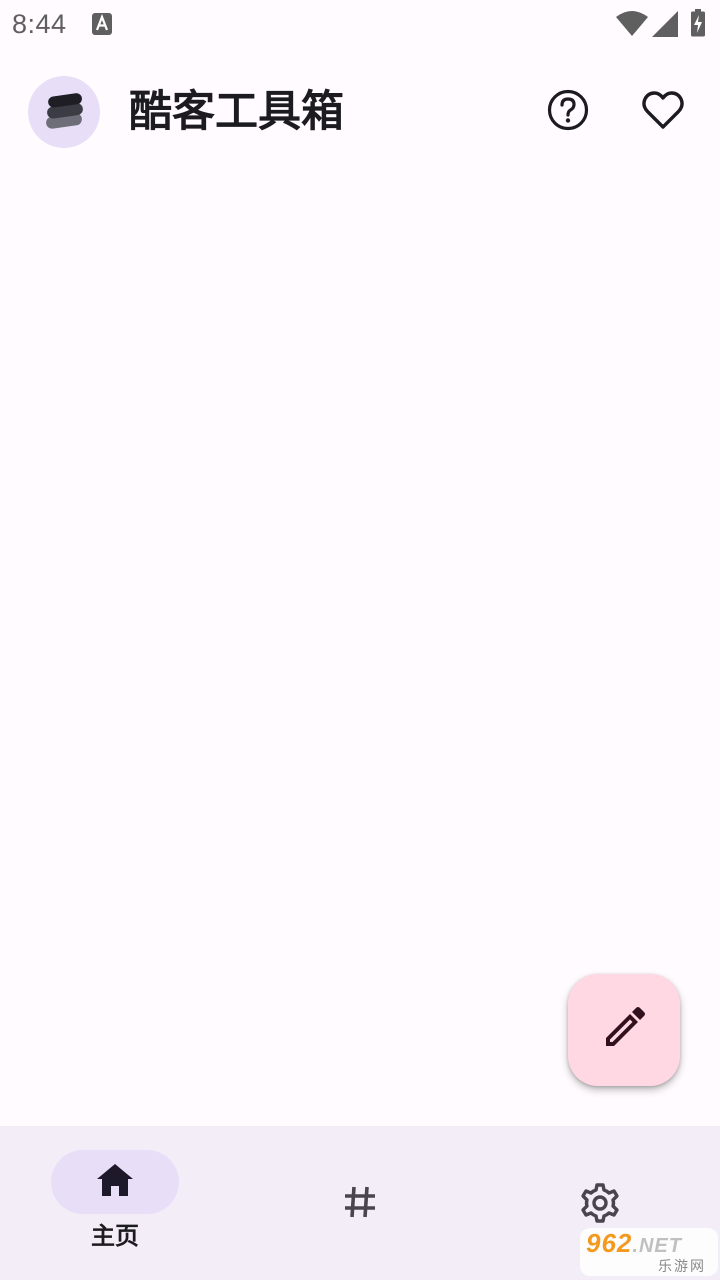  I want to click on app-title: 酷客工具箱, so click(236, 112).